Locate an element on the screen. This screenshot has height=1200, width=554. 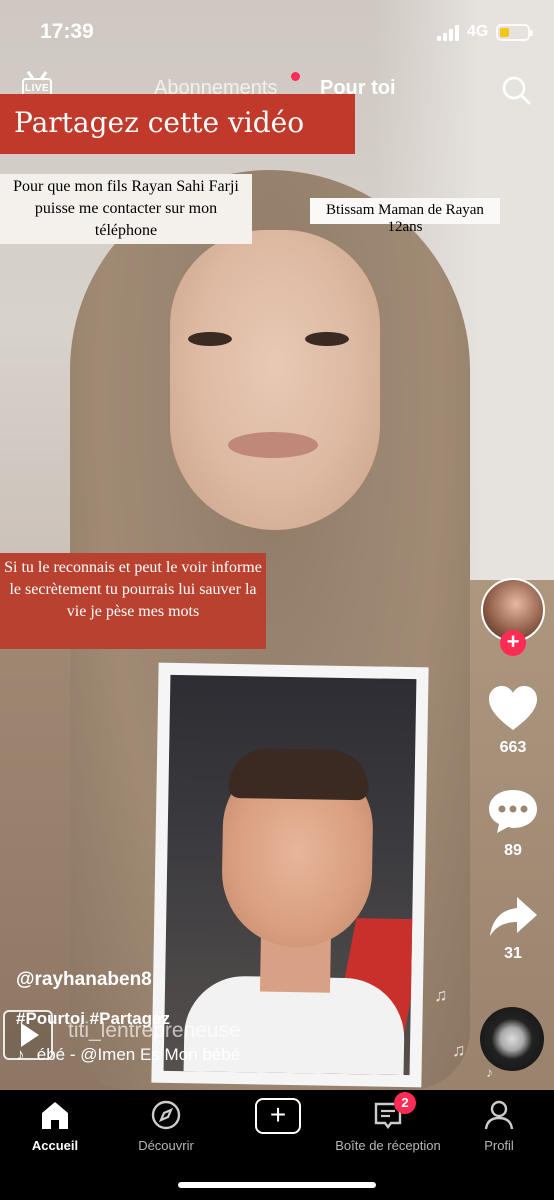
photo-boy-hair is located at coordinates (299, 774).